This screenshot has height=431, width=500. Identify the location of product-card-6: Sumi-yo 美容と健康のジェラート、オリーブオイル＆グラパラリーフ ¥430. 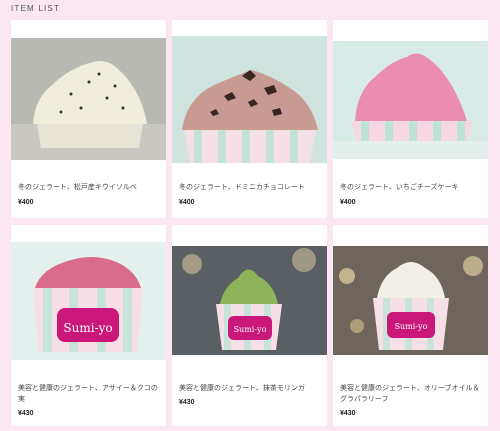
(410, 325).